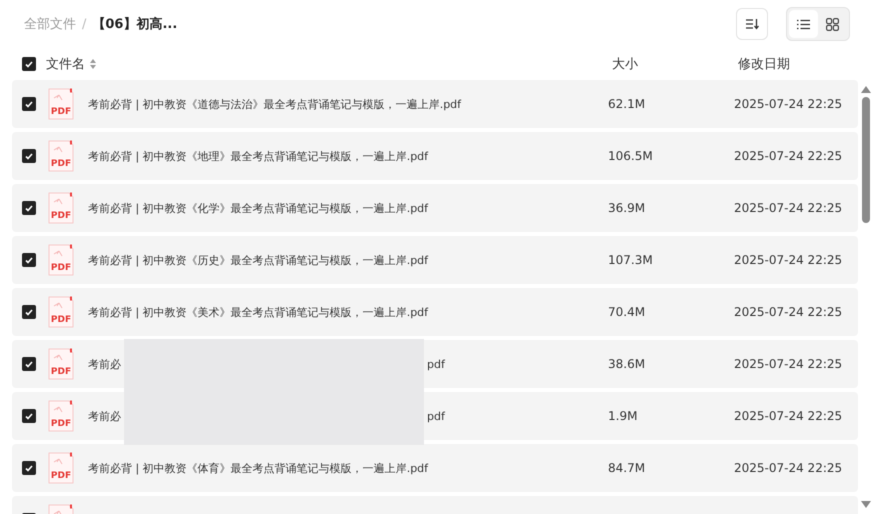 The width and height of the screenshot is (874, 514). Describe the element at coordinates (627, 364) in the screenshot. I see `file-size: 38.6M` at that location.